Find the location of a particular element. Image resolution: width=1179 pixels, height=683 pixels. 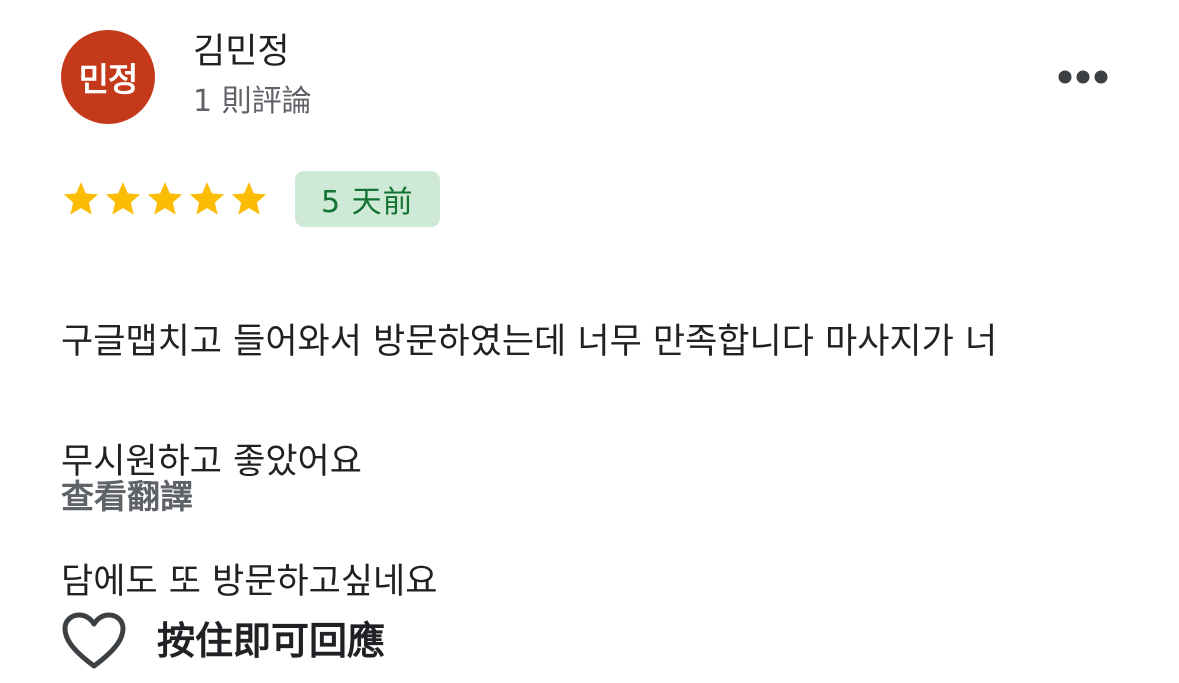

star-rating is located at coordinates (165, 199).